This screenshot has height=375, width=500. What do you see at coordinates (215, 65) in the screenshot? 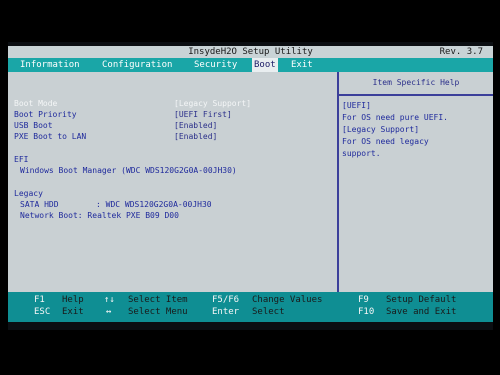
I see `tab-security: Security` at bounding box center [215, 65].